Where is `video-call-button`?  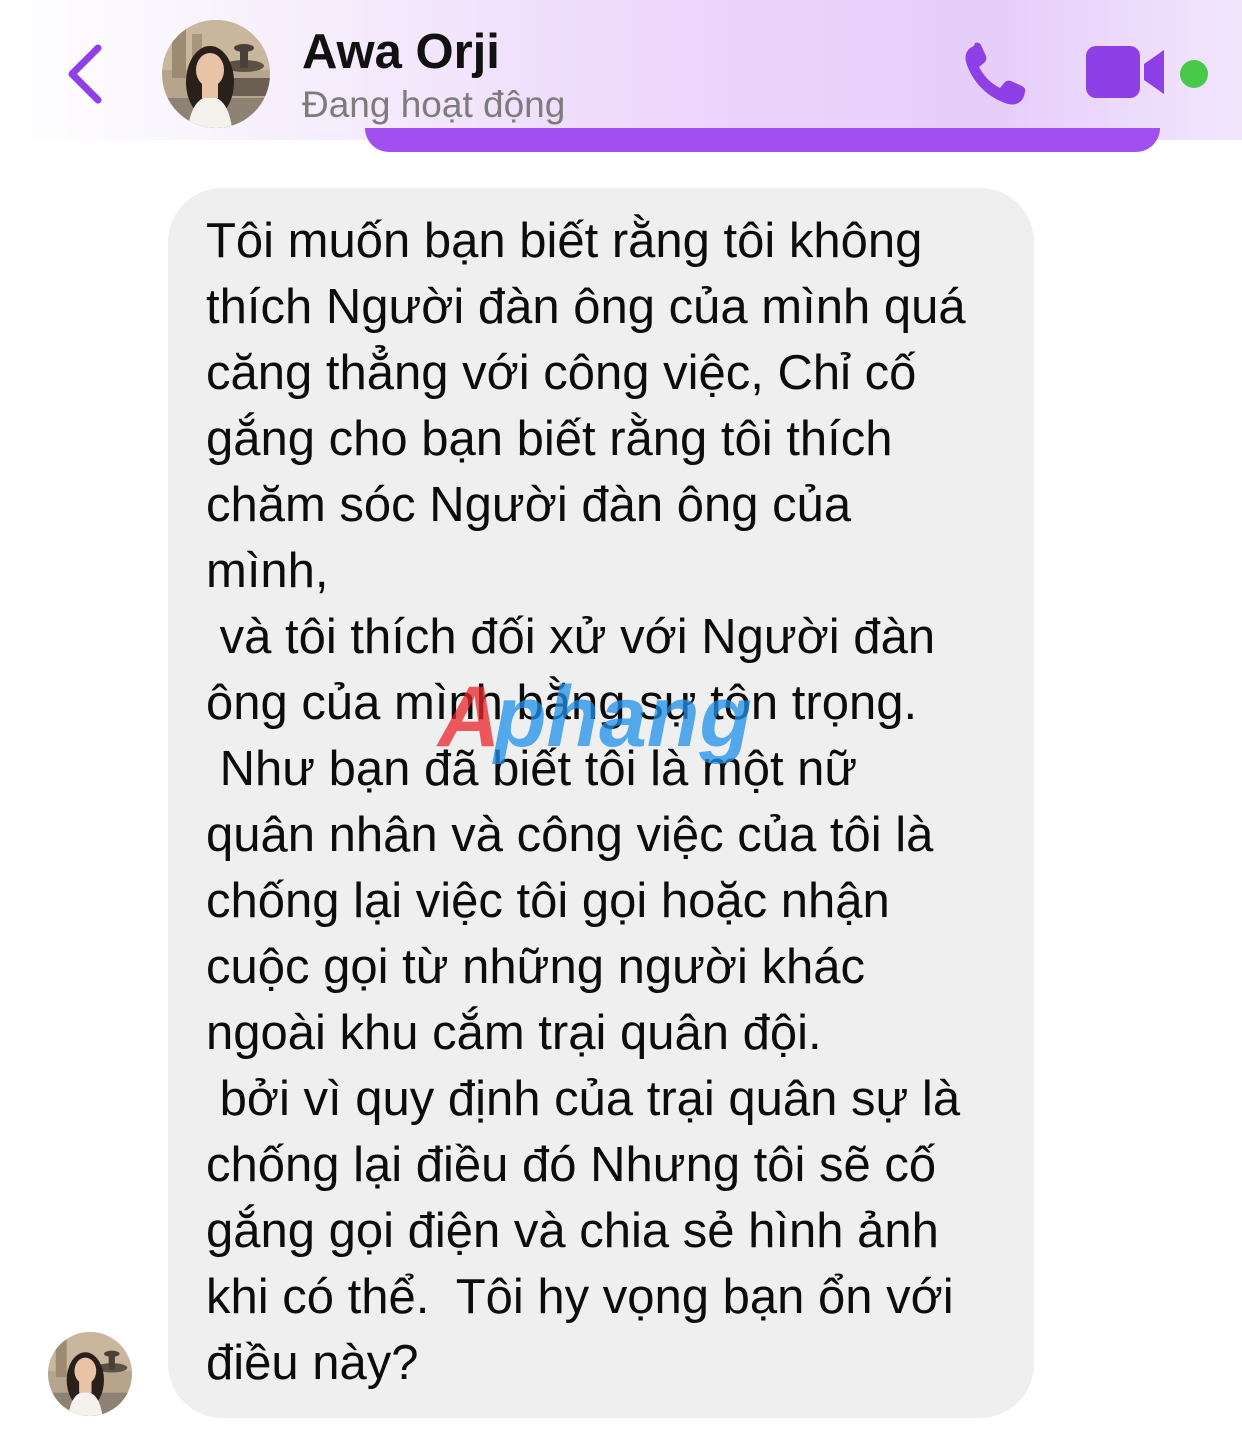
video-call-button is located at coordinates (1126, 72).